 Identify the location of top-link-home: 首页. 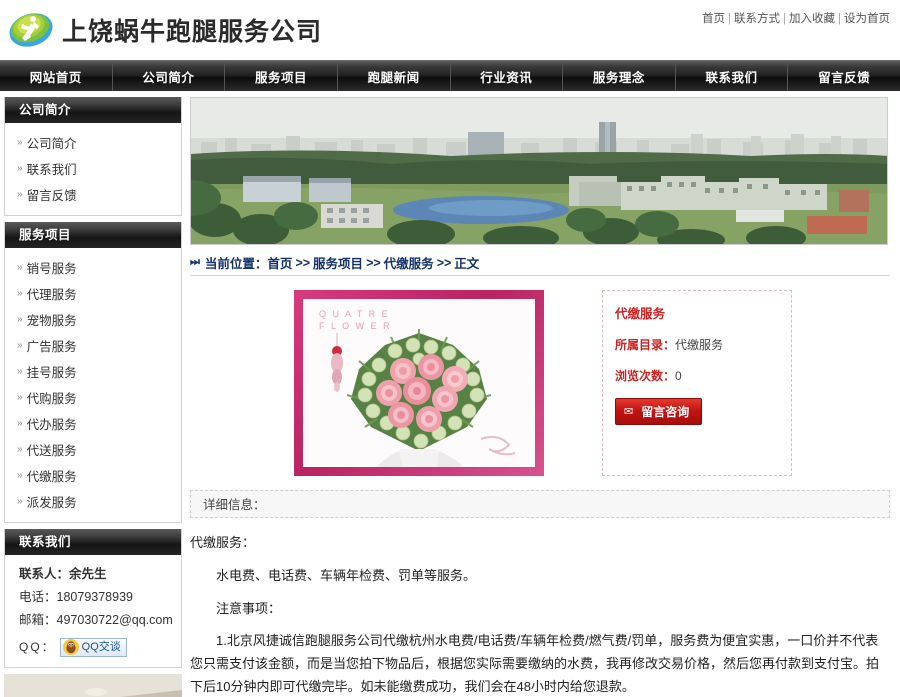
(713, 19).